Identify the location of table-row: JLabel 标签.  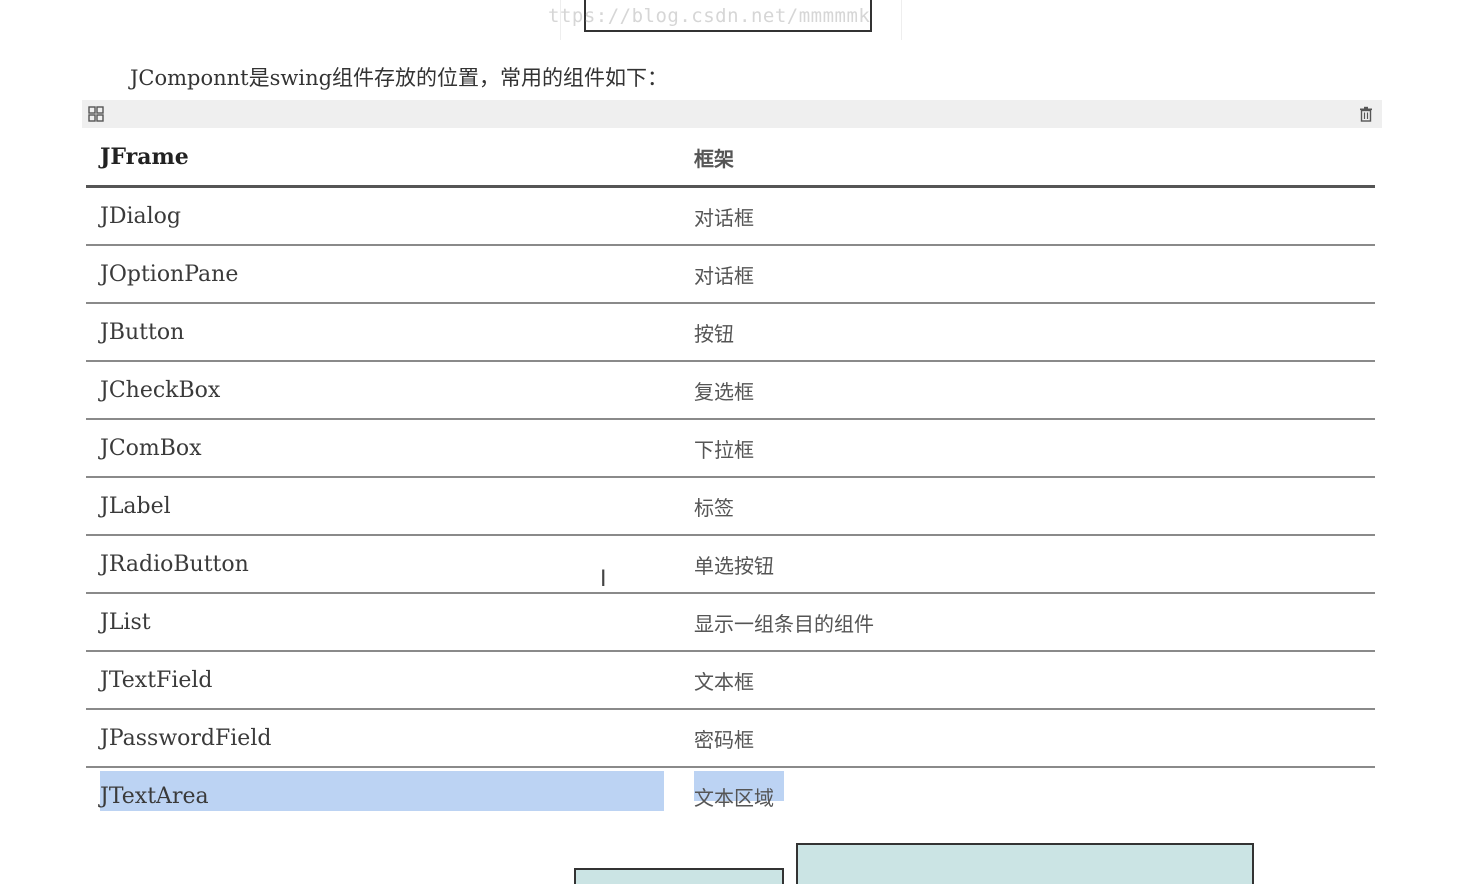
(730, 506).